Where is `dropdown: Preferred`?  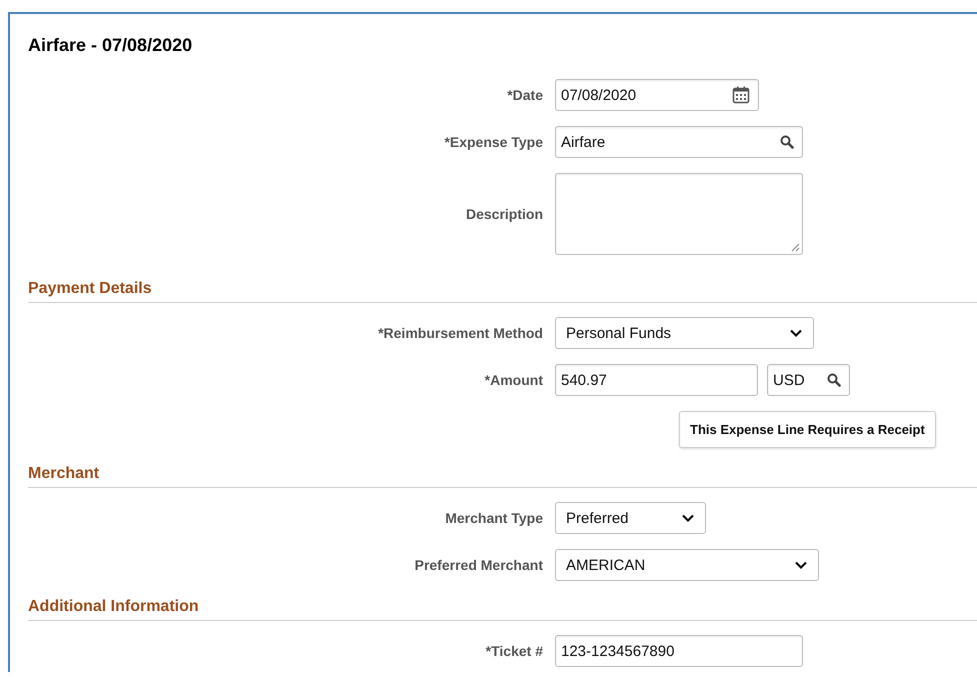 dropdown: Preferred is located at coordinates (630, 518).